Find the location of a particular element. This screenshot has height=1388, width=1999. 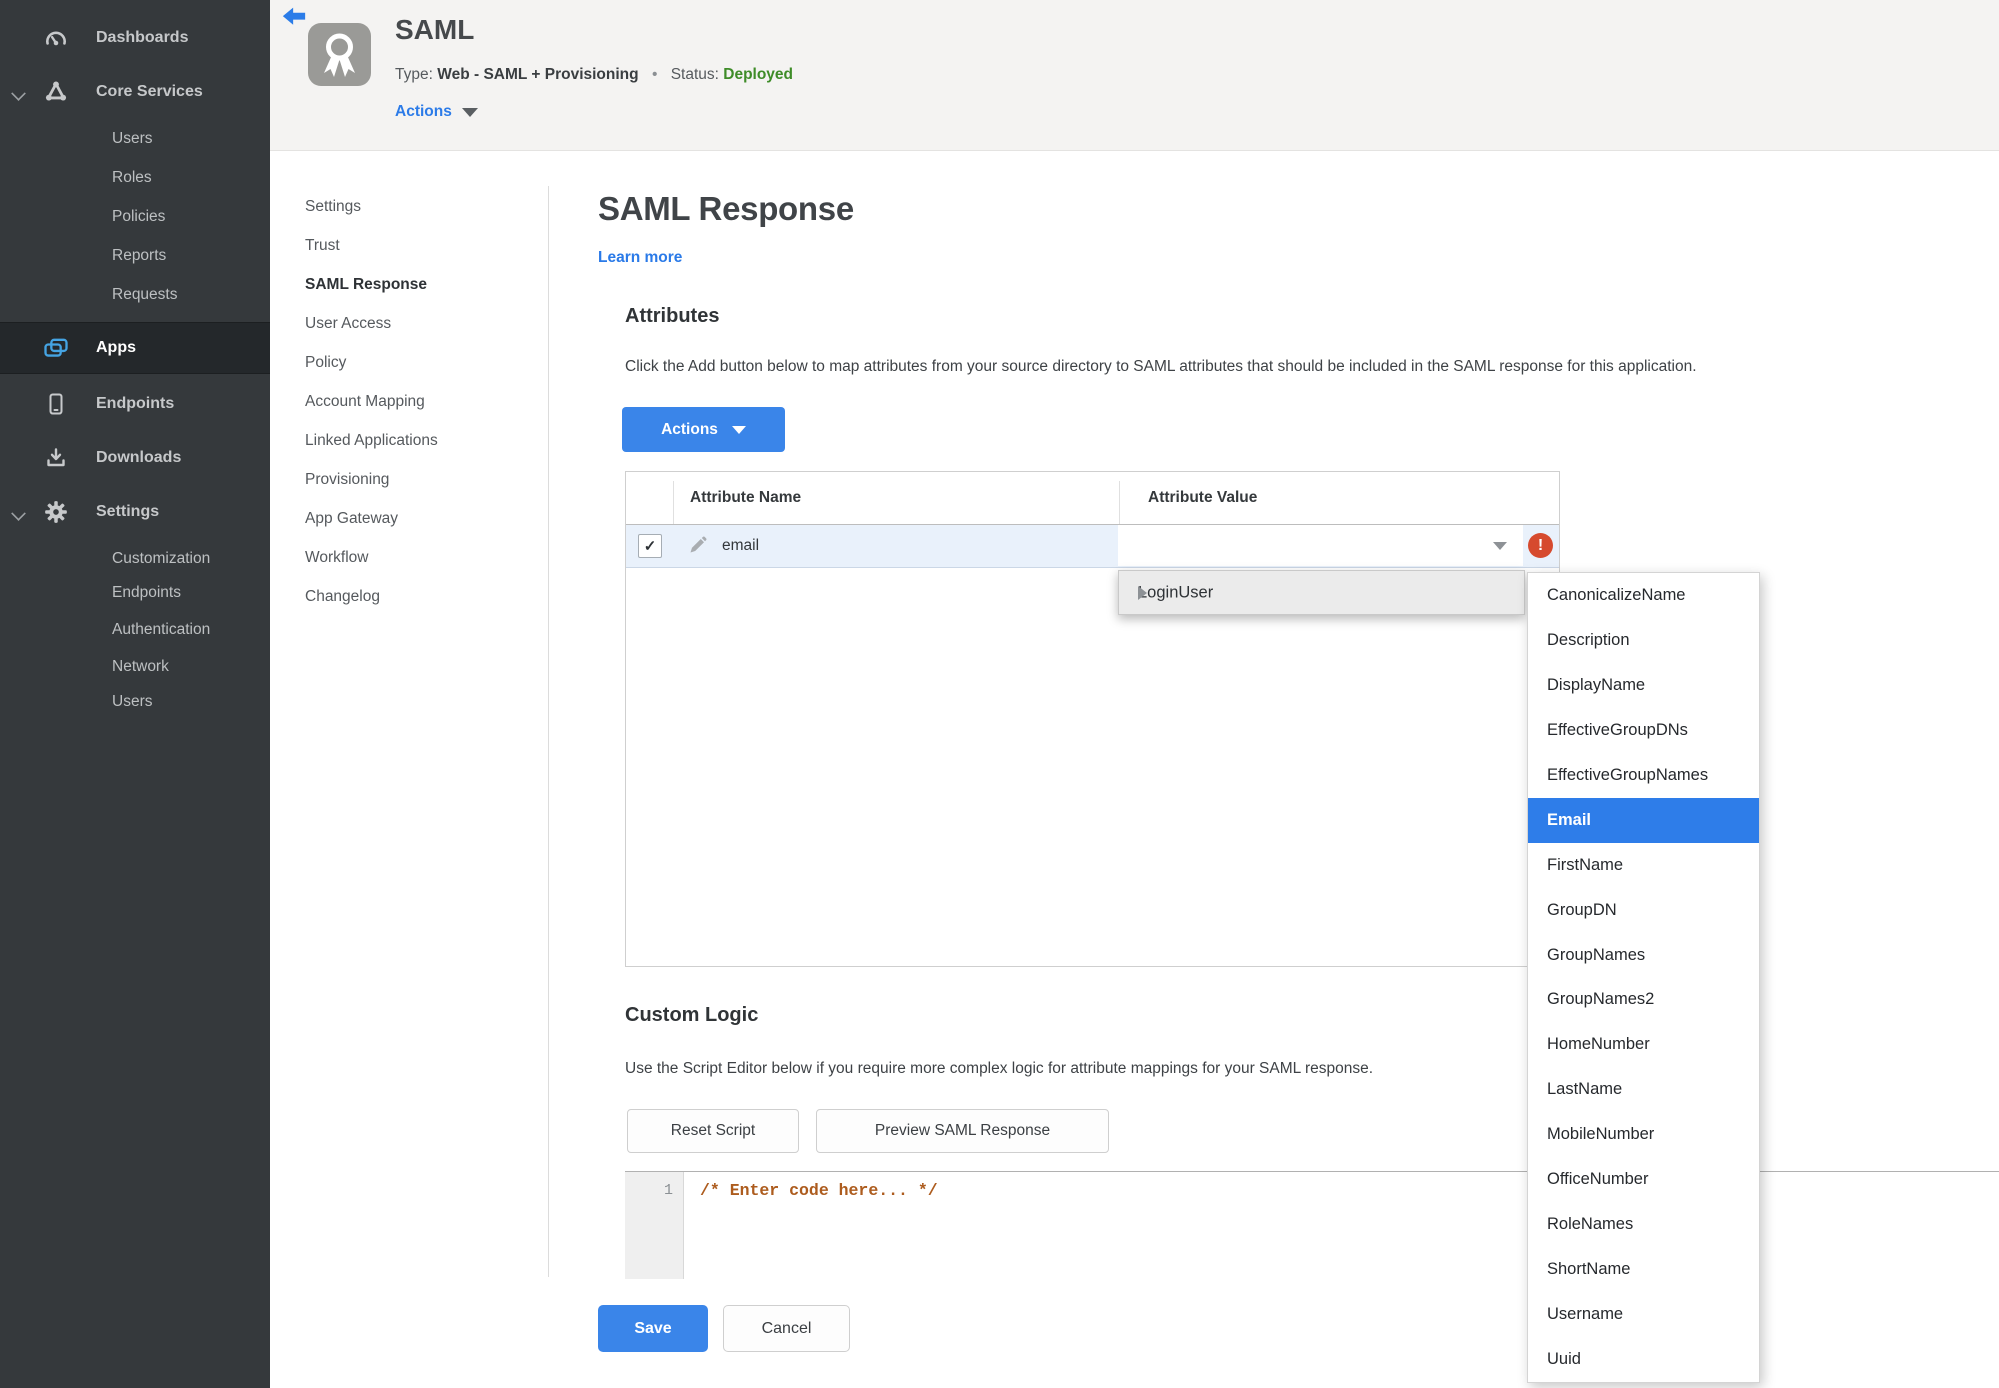

sidebar-item-label: Core Services is located at coordinates (149, 91).